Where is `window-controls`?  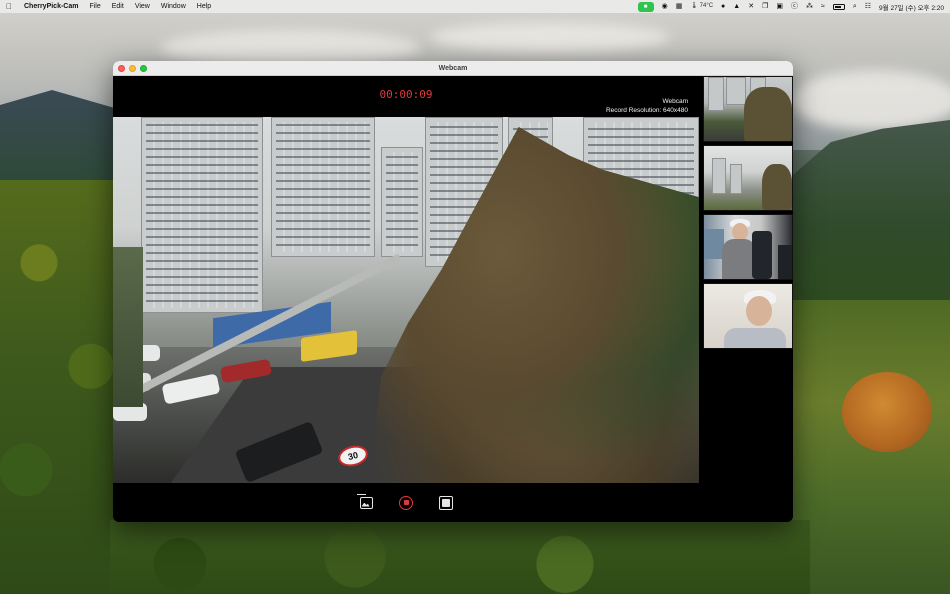 window-controls is located at coordinates (132, 68).